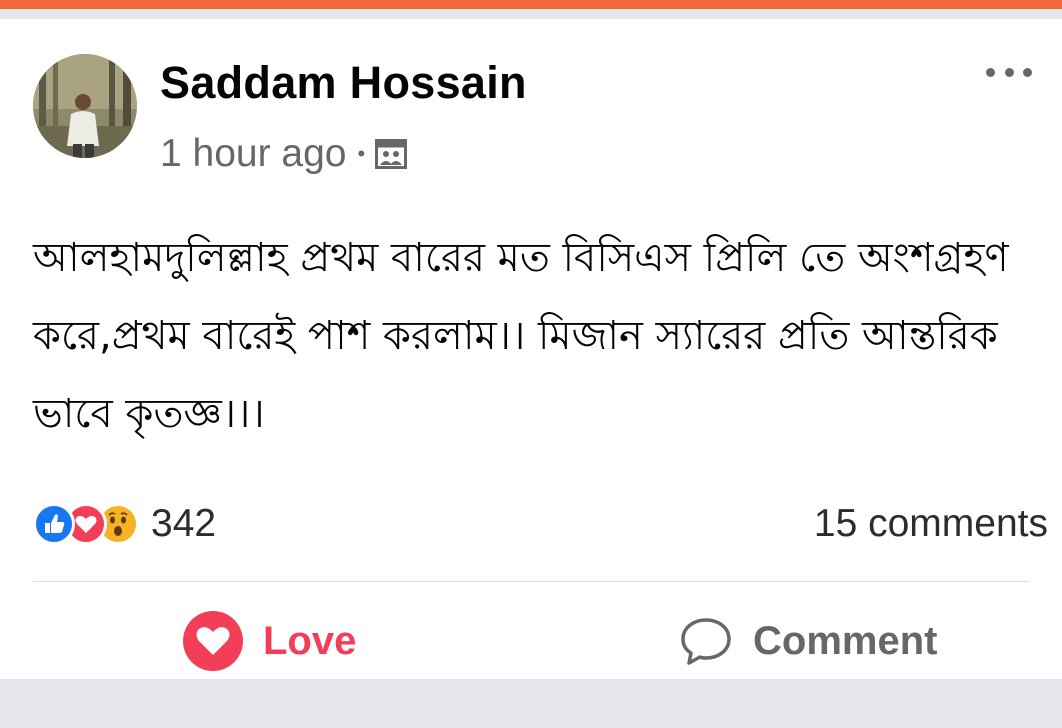  What do you see at coordinates (253, 154) in the screenshot?
I see `post-timestamp: 1 hour ago` at bounding box center [253, 154].